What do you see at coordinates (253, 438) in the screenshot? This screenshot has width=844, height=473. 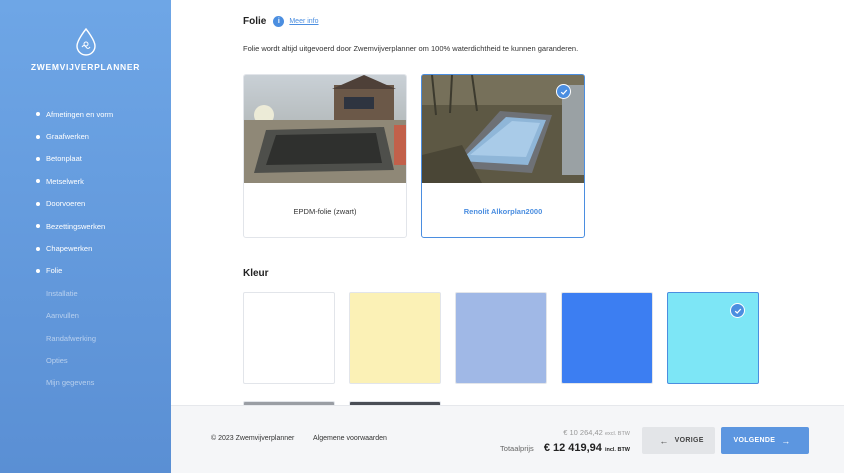 I see `copyright: © 2023 Zwemvijverplanner` at bounding box center [253, 438].